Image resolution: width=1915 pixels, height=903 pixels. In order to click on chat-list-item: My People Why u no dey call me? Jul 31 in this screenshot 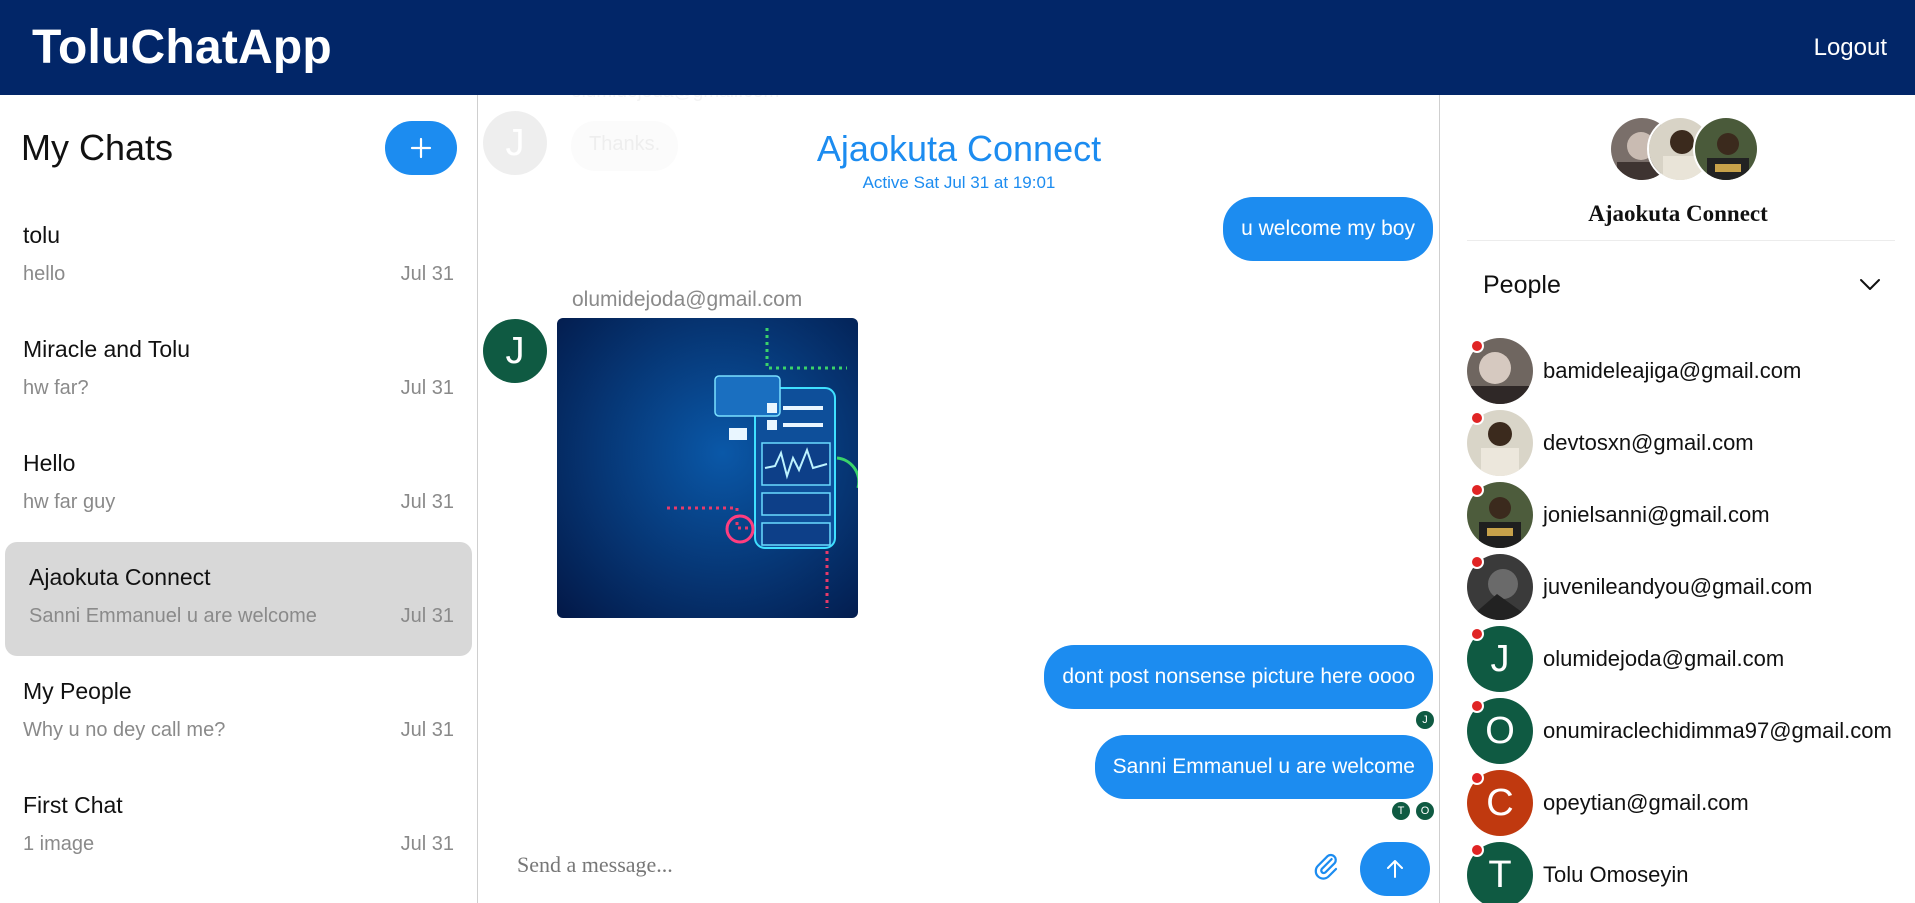, I will do `click(238, 713)`.